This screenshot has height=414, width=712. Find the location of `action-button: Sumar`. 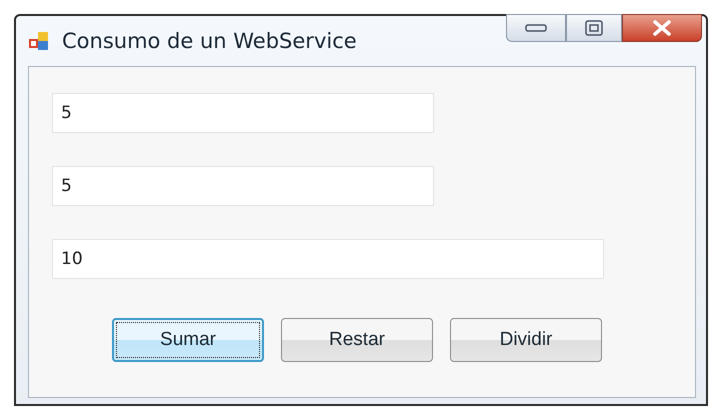

action-button: Sumar is located at coordinates (188, 340).